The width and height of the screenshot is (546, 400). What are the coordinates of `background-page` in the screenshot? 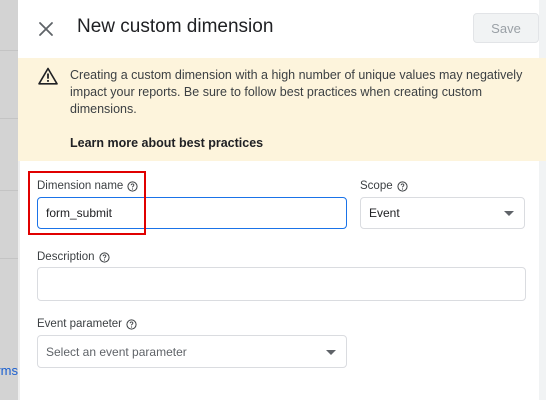 It's located at (9, 200).